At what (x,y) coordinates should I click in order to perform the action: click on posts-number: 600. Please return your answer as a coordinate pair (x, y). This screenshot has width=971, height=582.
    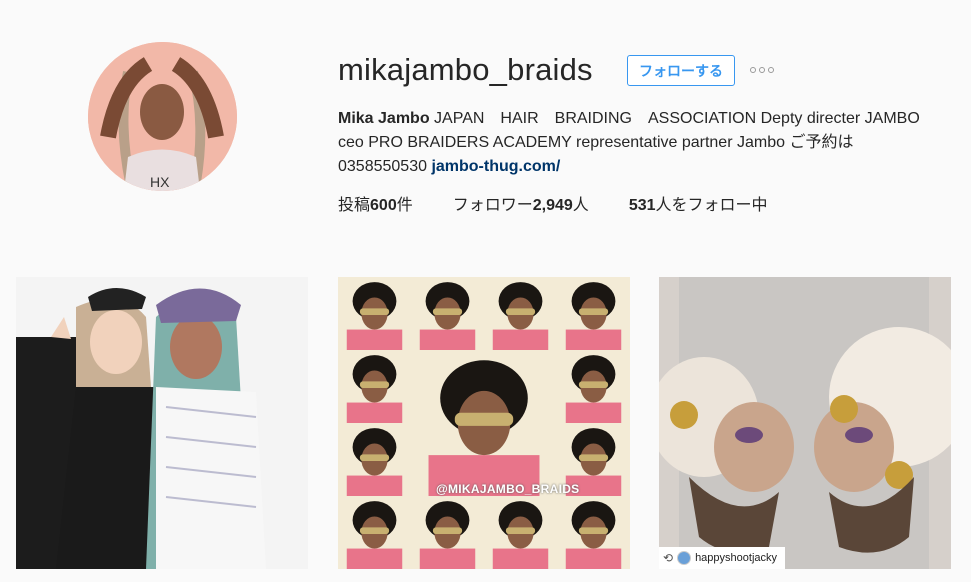
    Looking at the image, I should click on (383, 205).